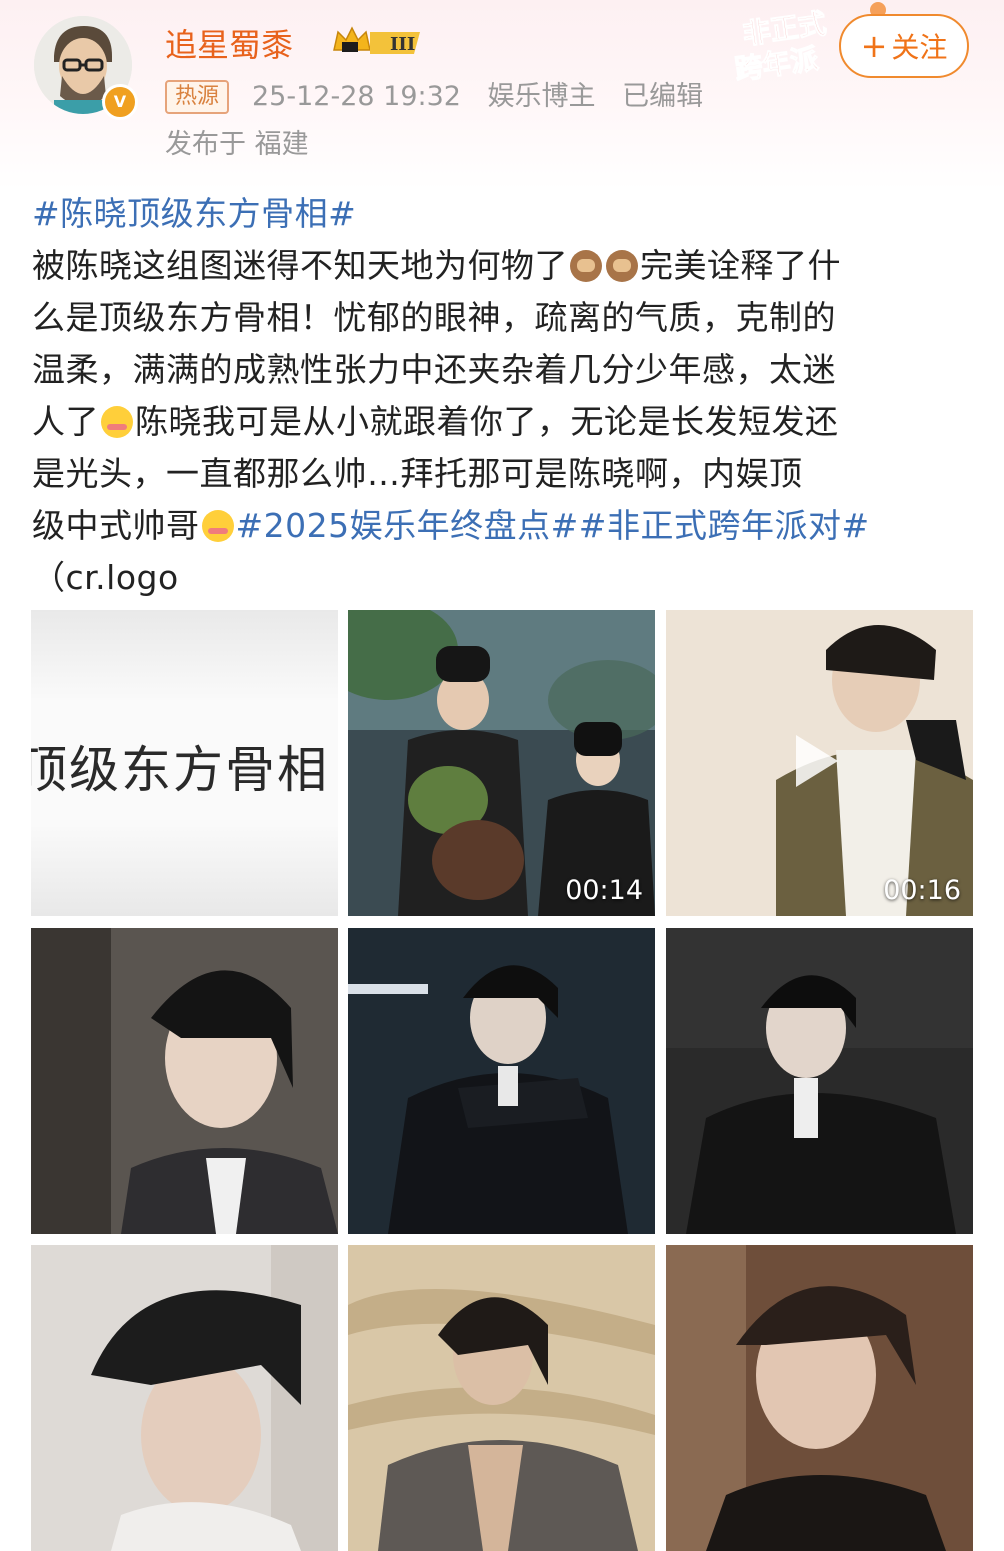 The image size is (1004, 1551). I want to click on video-duration: 00:16, so click(922, 890).